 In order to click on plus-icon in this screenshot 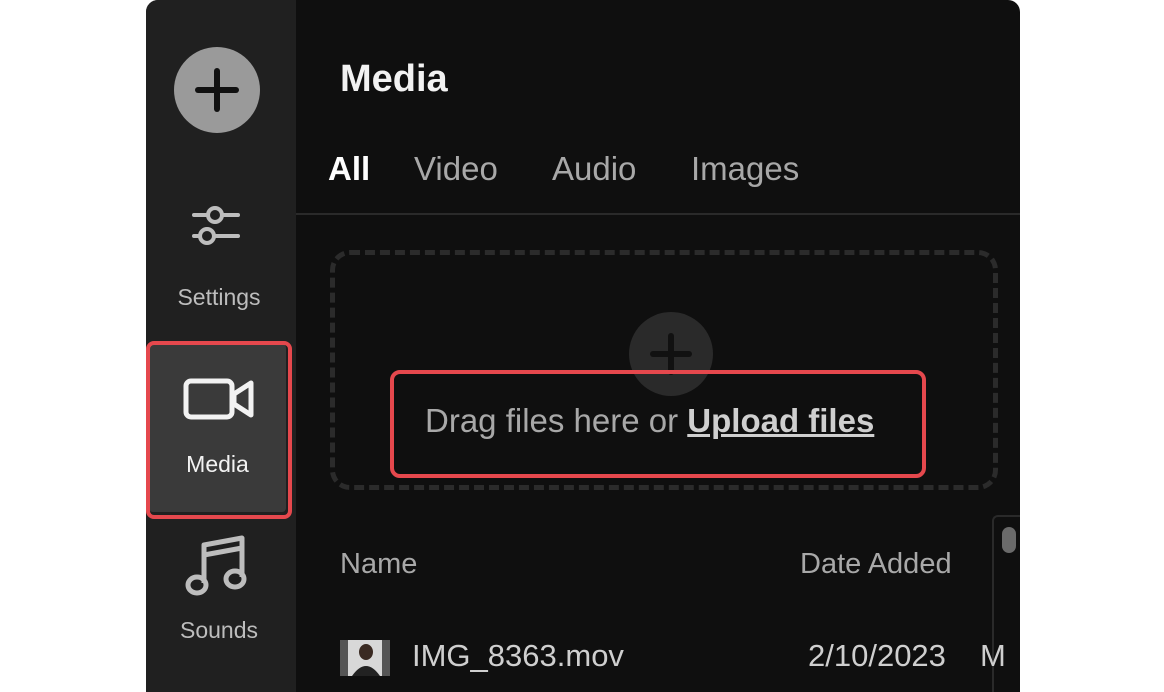, I will do `click(217, 90)`.